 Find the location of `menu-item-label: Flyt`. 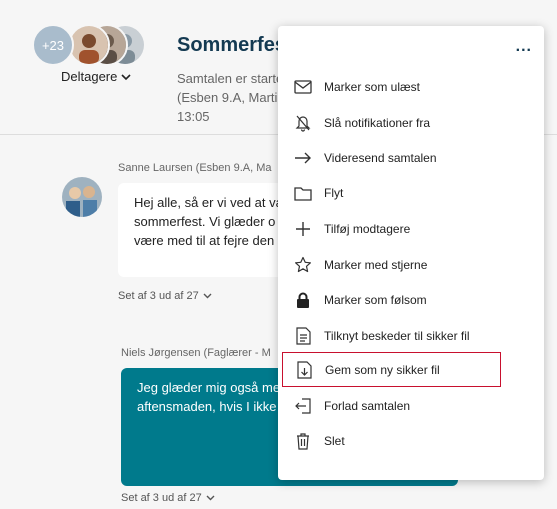

menu-item-label: Flyt is located at coordinates (334, 193).